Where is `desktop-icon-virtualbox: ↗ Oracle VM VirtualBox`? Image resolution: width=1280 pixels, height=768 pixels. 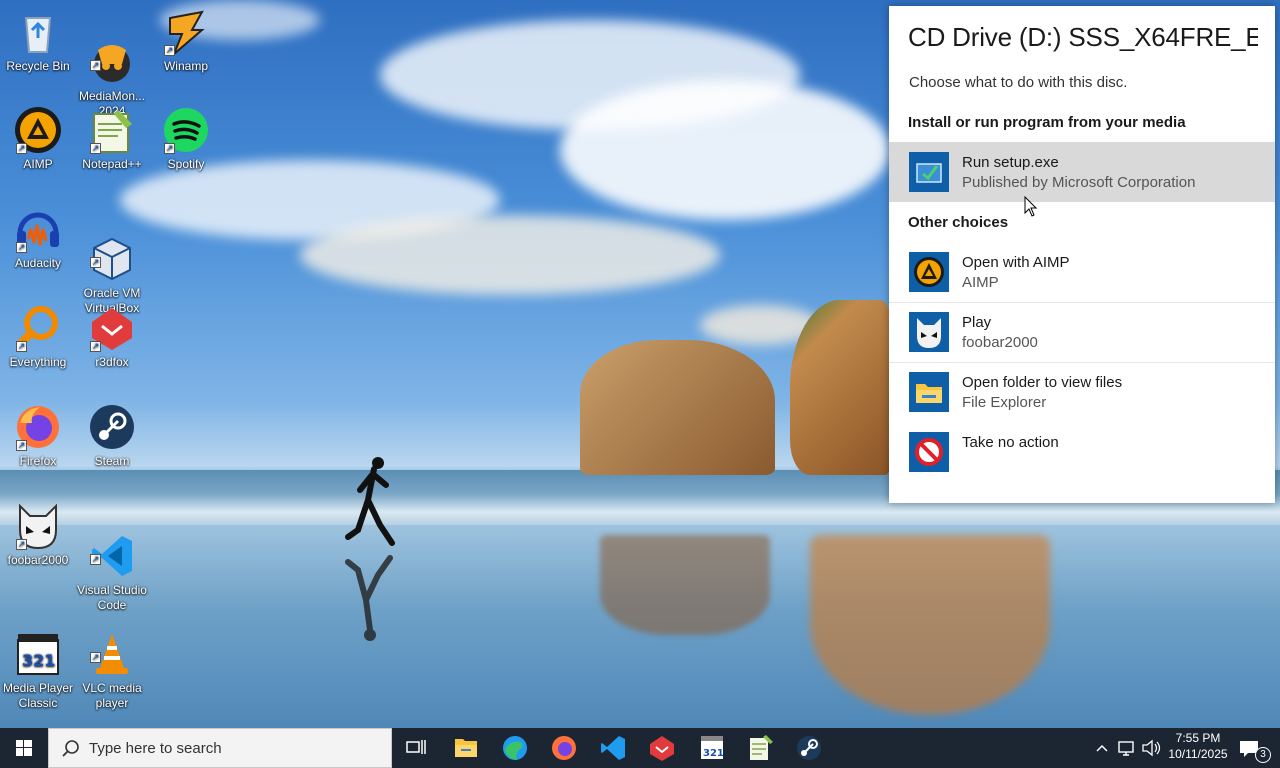 desktop-icon-virtualbox: ↗ Oracle VM VirtualBox is located at coordinates (112, 260).